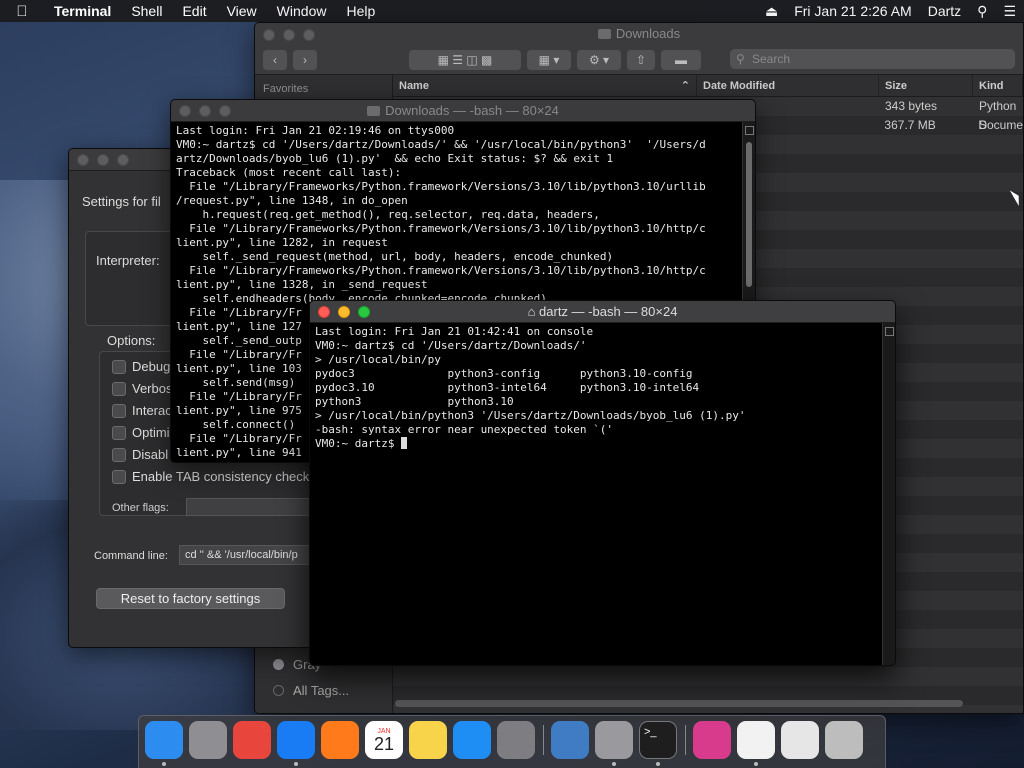 The image size is (1024, 768). Describe the element at coordinates (242, 11) in the screenshot. I see `menu-view: View` at that location.